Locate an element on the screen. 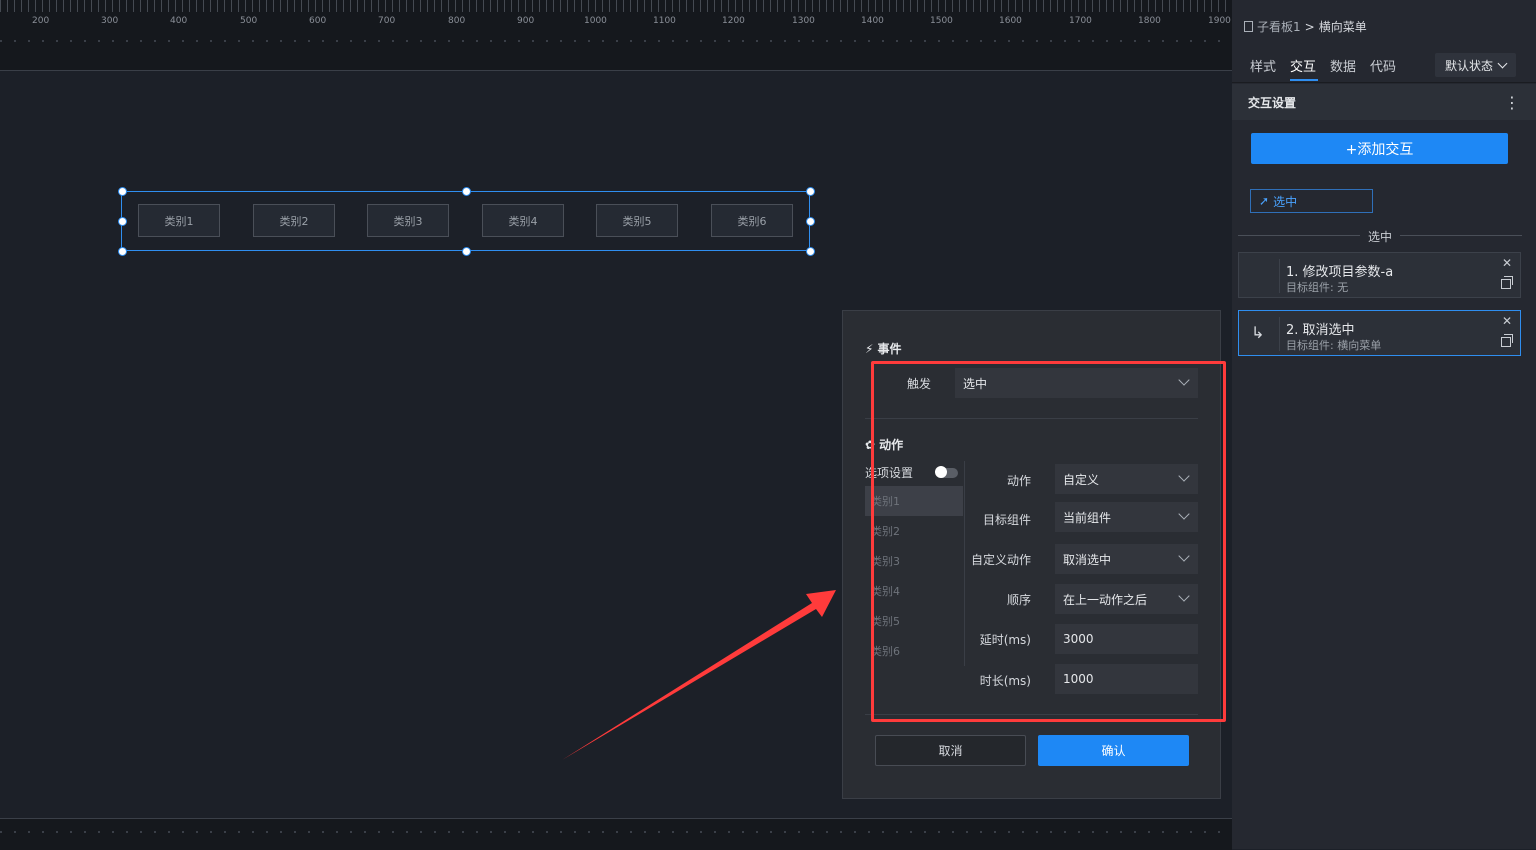 The width and height of the screenshot is (1536, 850). panel-tabs: 样式 交互 数据 代码 默认状态 is located at coordinates (1384, 65).